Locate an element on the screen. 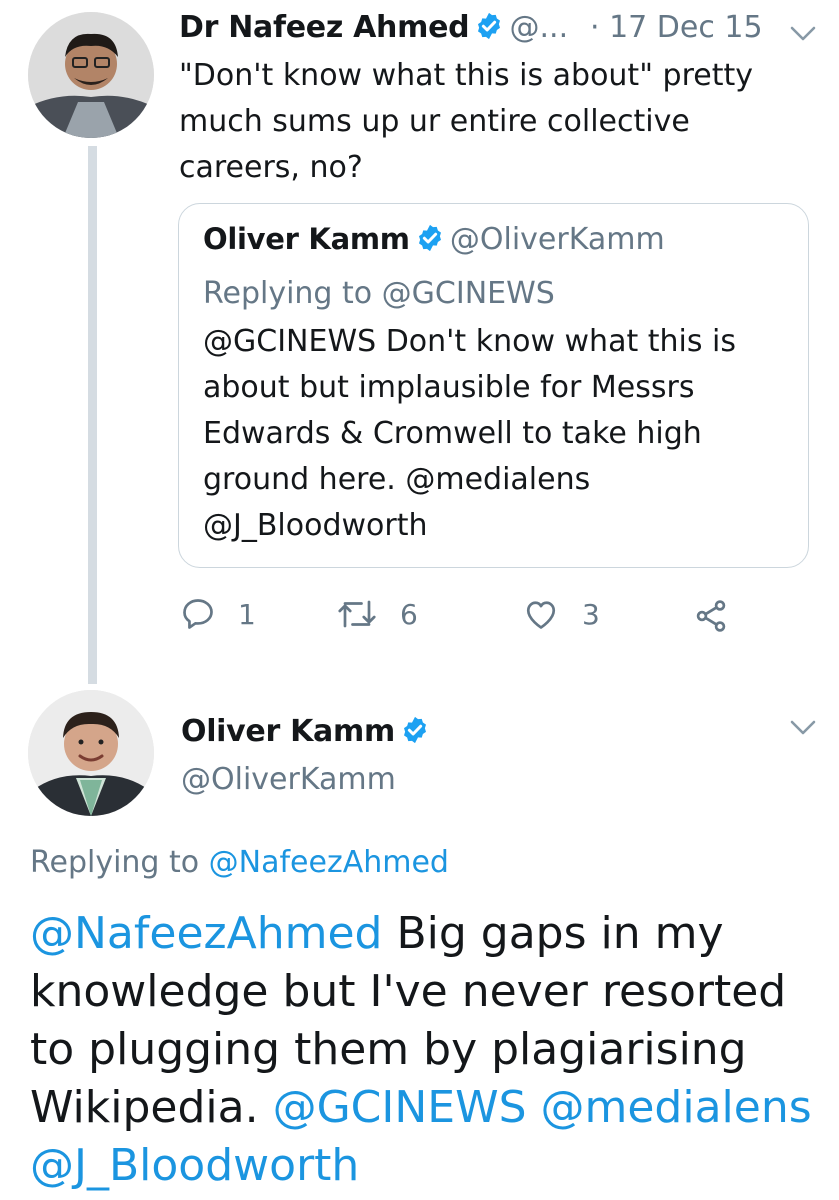 Image resolution: width=839 pixels, height=1200 pixels. retweet-count: 6 is located at coordinates (409, 614).